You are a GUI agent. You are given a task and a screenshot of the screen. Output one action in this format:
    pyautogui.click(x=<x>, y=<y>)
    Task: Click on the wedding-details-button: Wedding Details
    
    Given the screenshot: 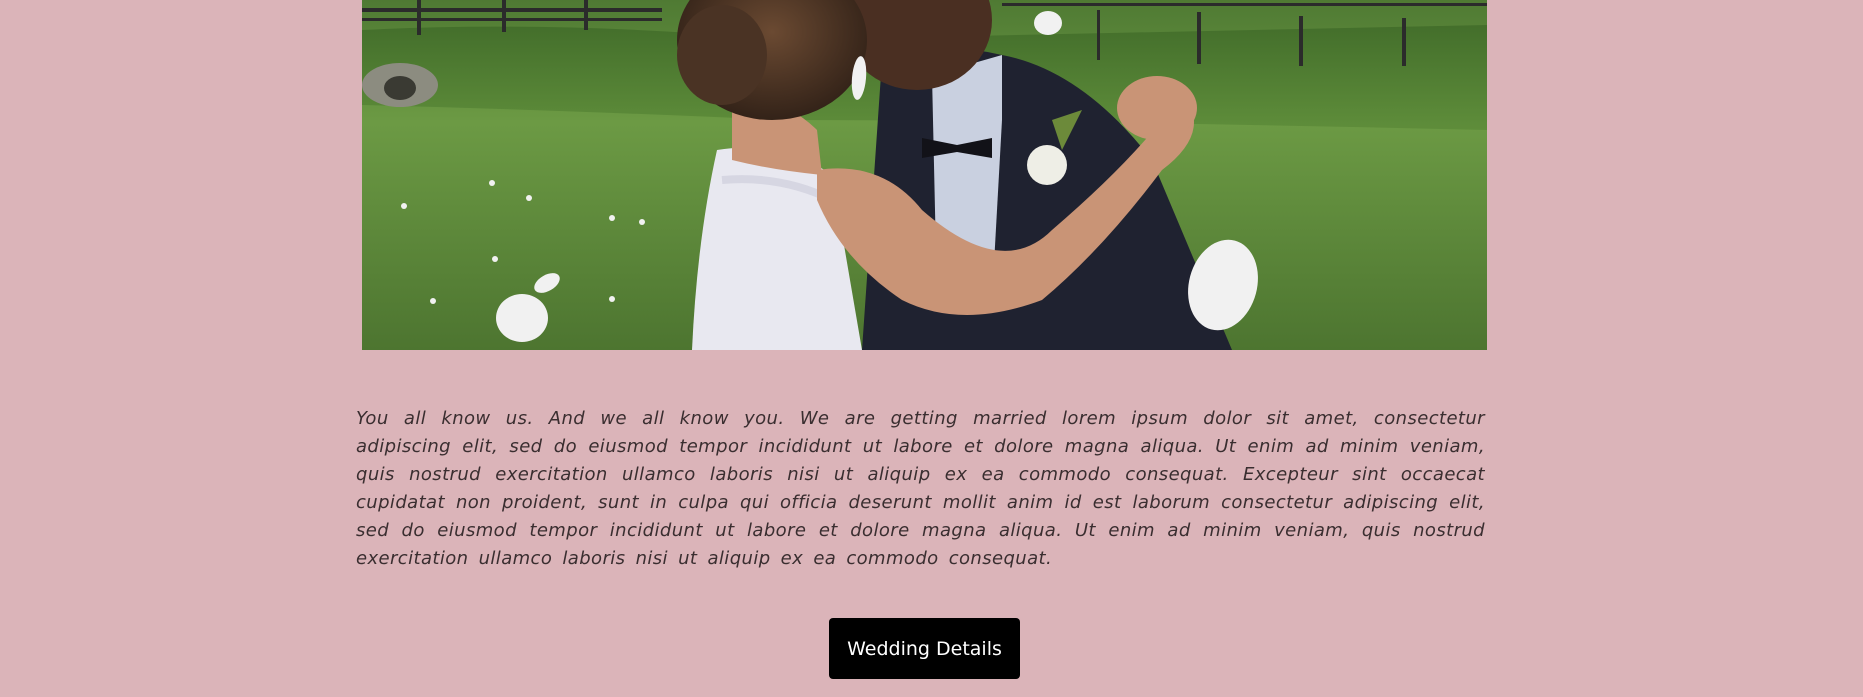 What is the action you would take?
    pyautogui.click(x=924, y=648)
    